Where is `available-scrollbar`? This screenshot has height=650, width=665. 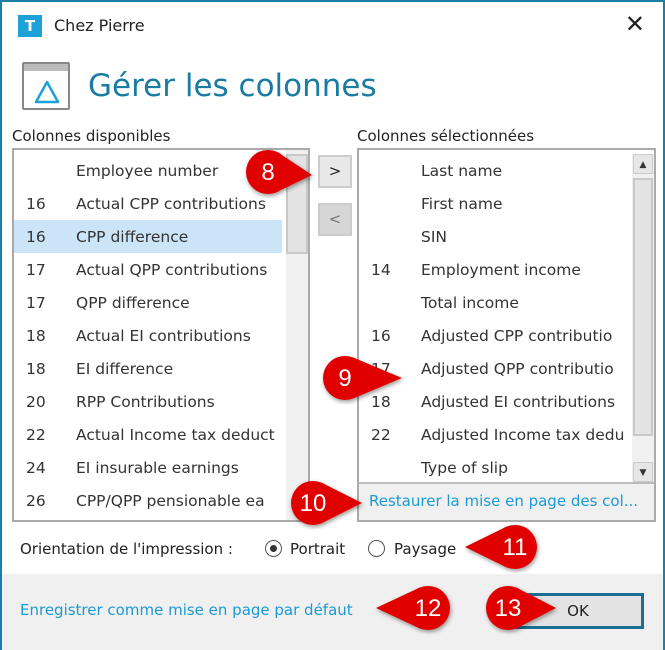 available-scrollbar is located at coordinates (297, 335).